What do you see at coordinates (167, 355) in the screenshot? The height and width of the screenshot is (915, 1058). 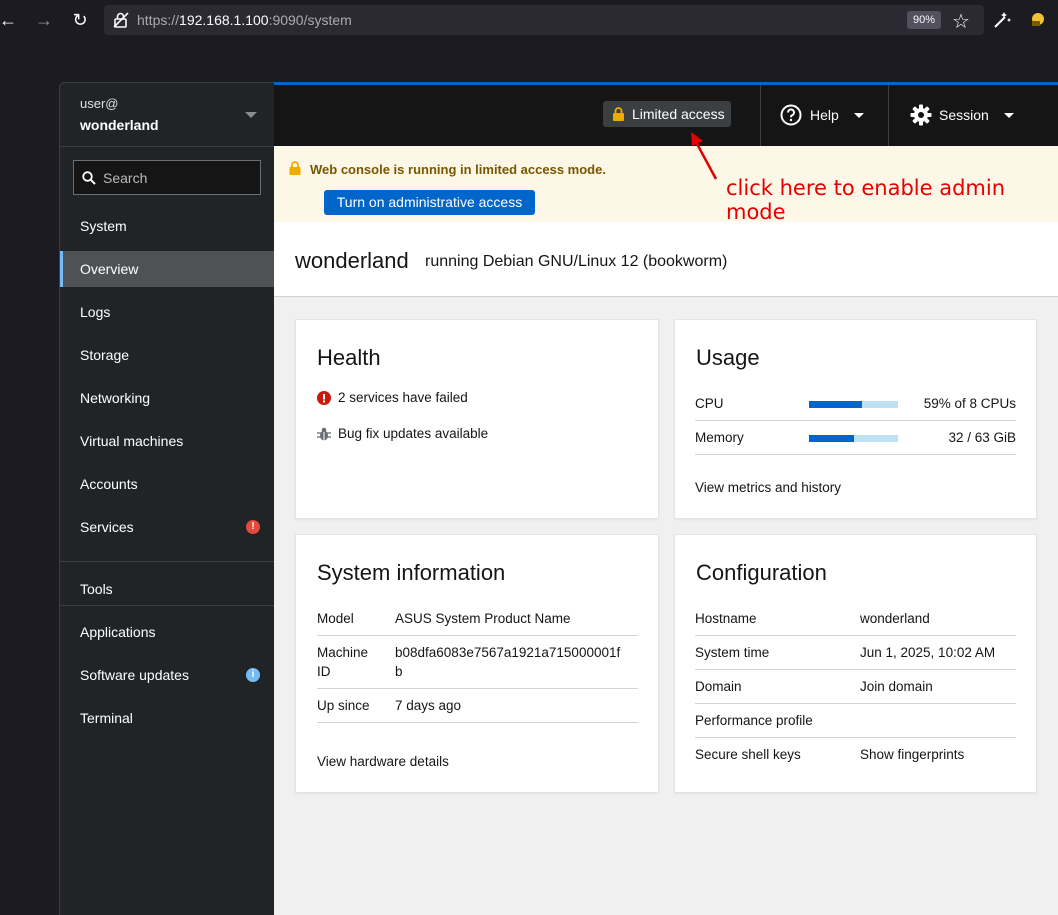 I see `sidebar-item-storage: Storage` at bounding box center [167, 355].